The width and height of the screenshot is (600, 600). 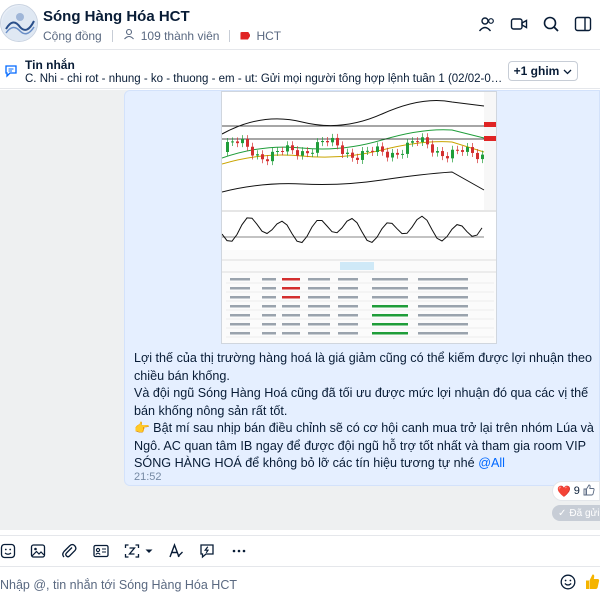 What do you see at coordinates (589, 491) in the screenshot?
I see `like-icon` at bounding box center [589, 491].